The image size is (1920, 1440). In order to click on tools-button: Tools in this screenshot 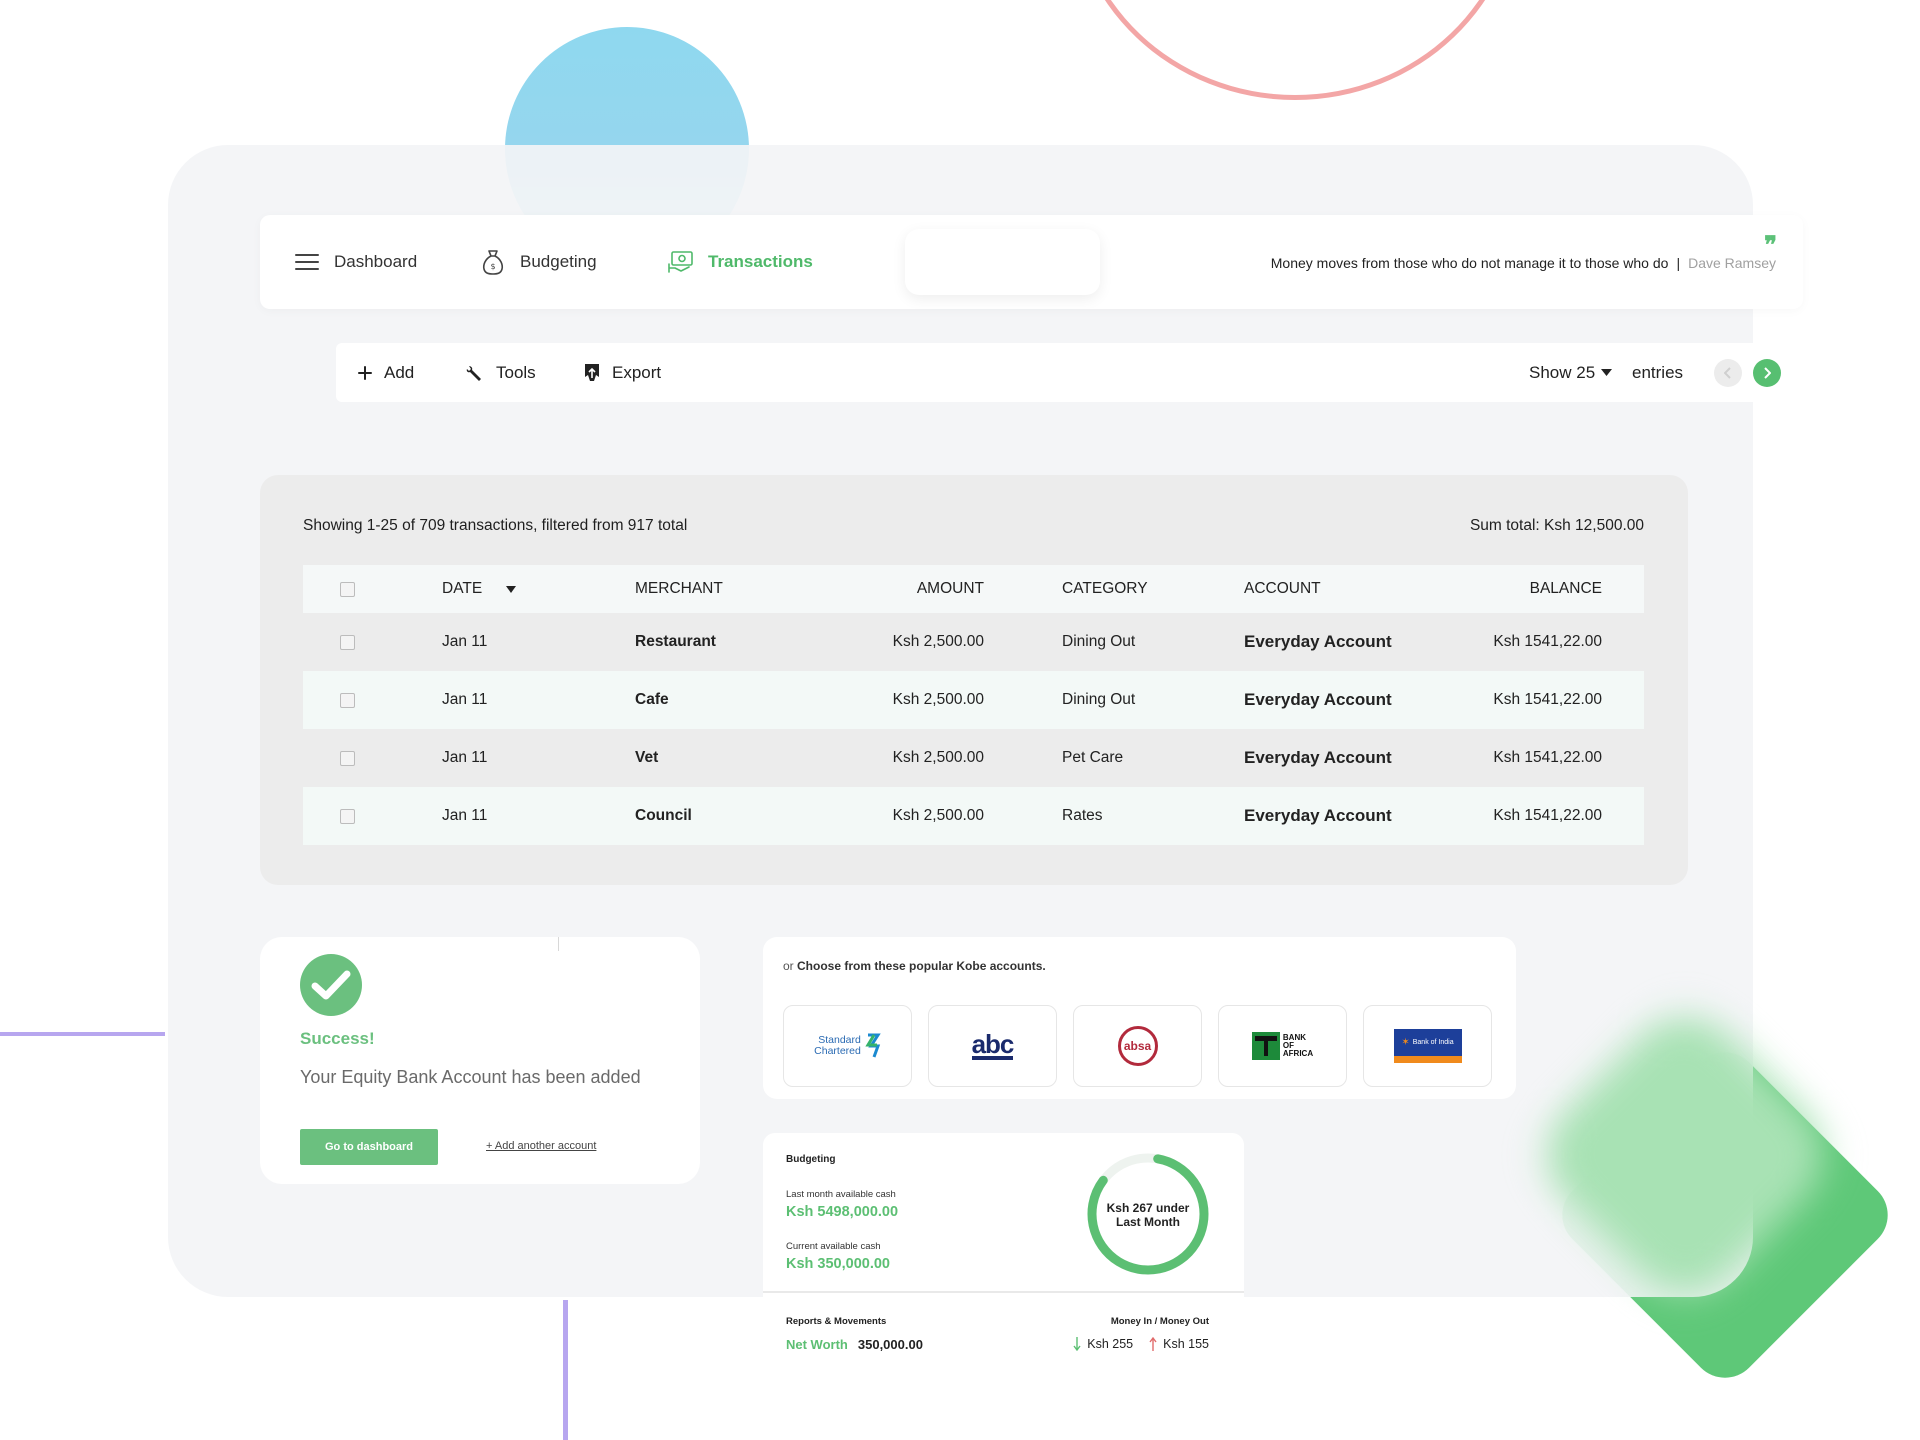, I will do `click(501, 372)`.